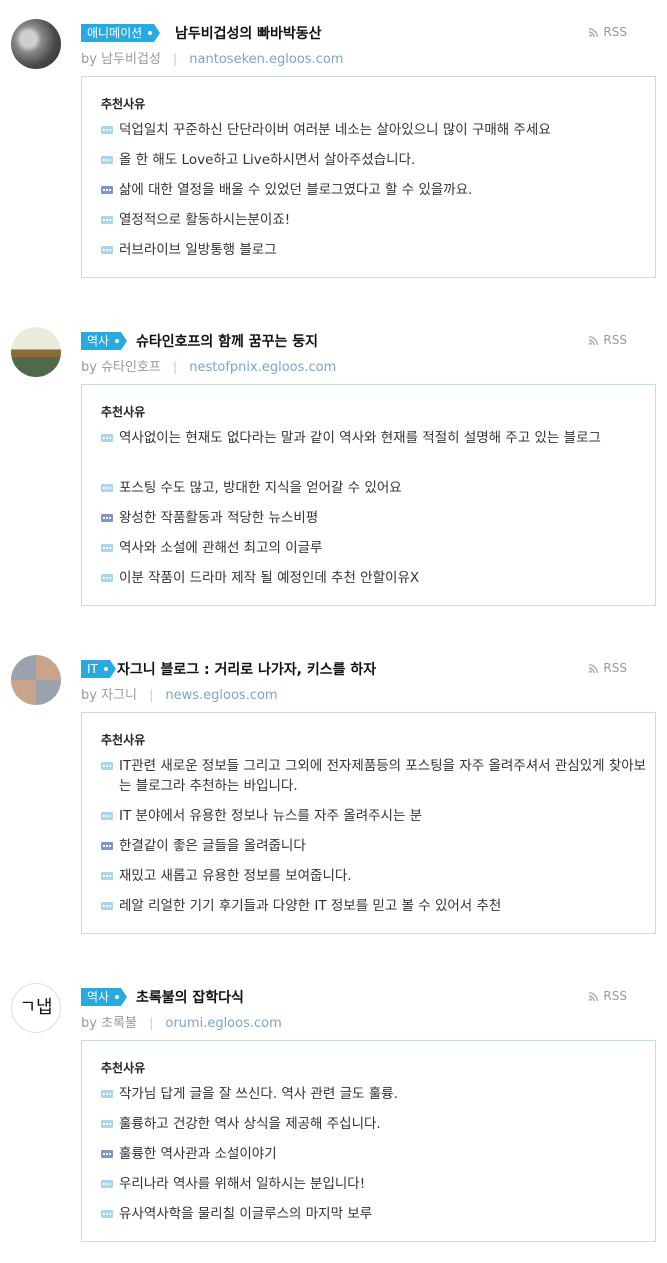  Describe the element at coordinates (375, 488) in the screenshot. I see `list-item: 포스팅 수도 많고, 방대한 지식을 얻어갈 수 있어요` at that location.